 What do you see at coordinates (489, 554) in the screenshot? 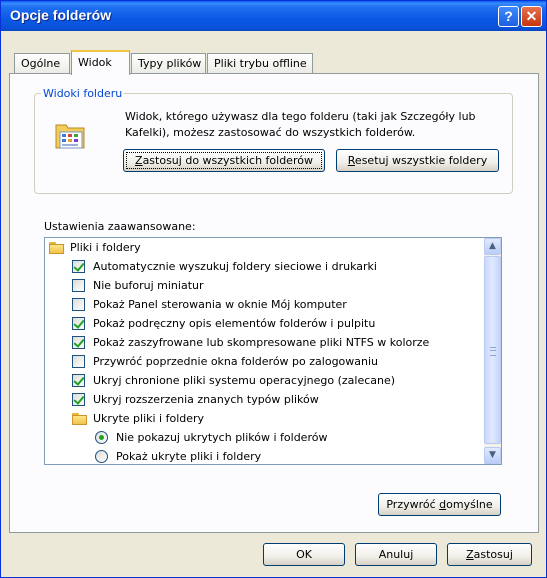
I see `apply-button: Zastosuj` at bounding box center [489, 554].